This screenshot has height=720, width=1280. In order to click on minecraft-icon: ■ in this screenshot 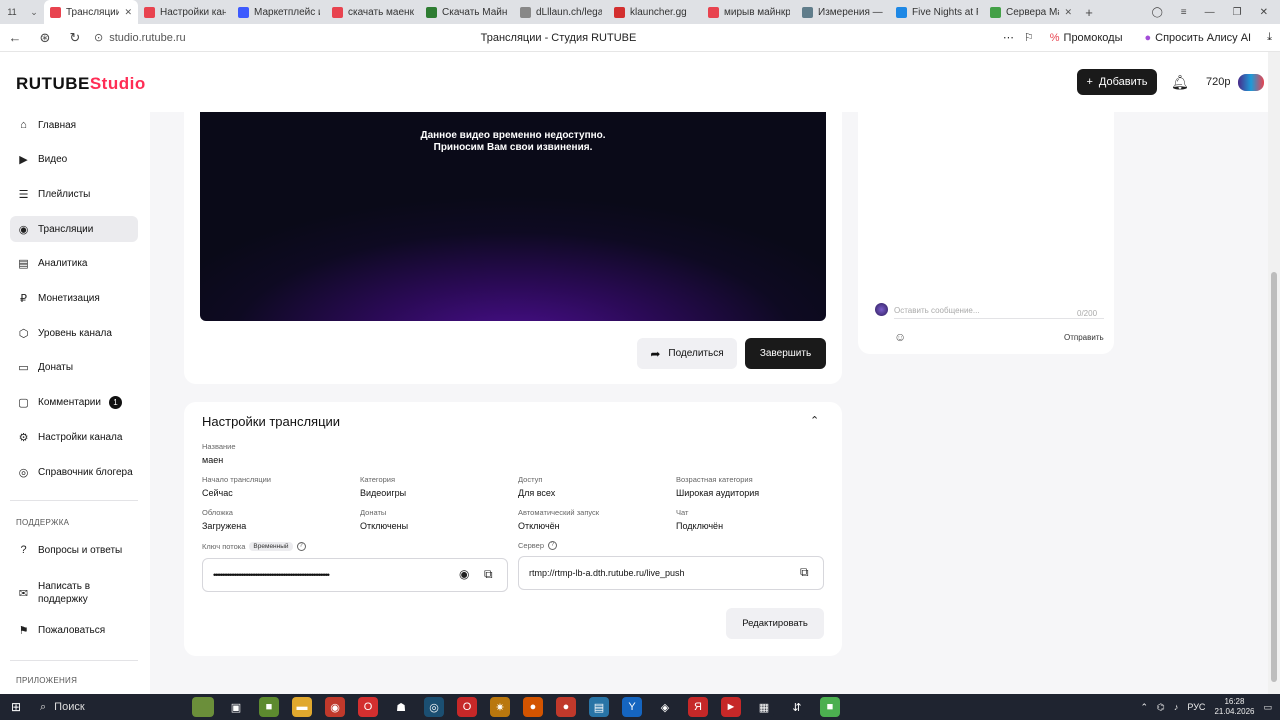, I will do `click(269, 707)`.